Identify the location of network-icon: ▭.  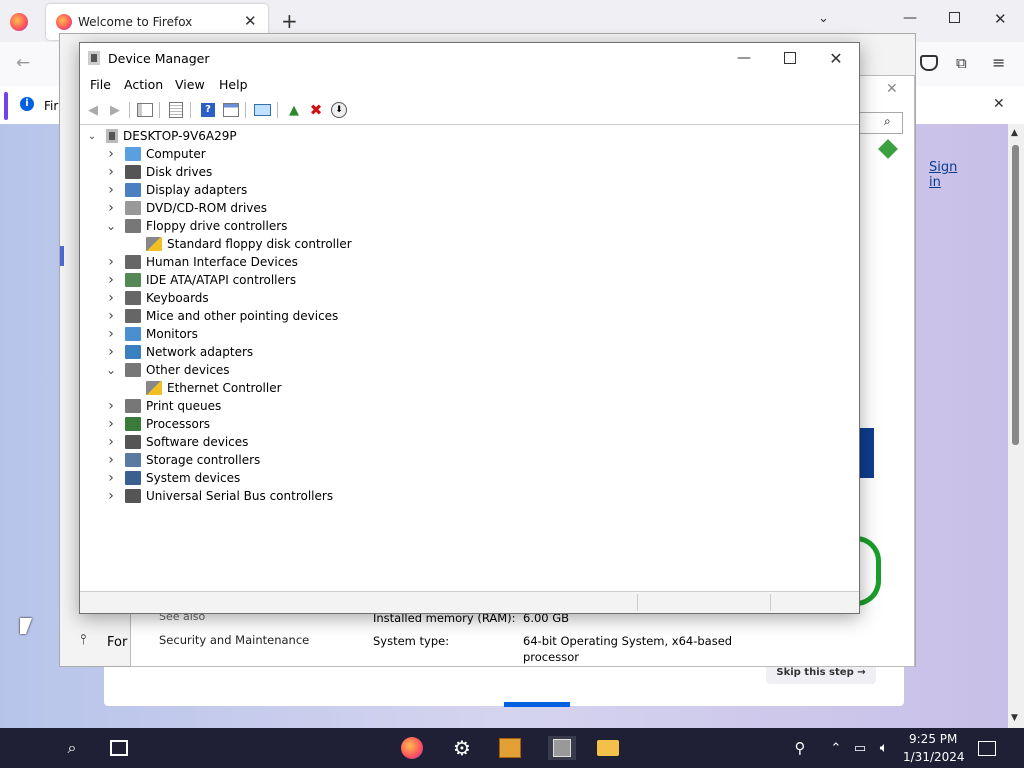
(860, 748).